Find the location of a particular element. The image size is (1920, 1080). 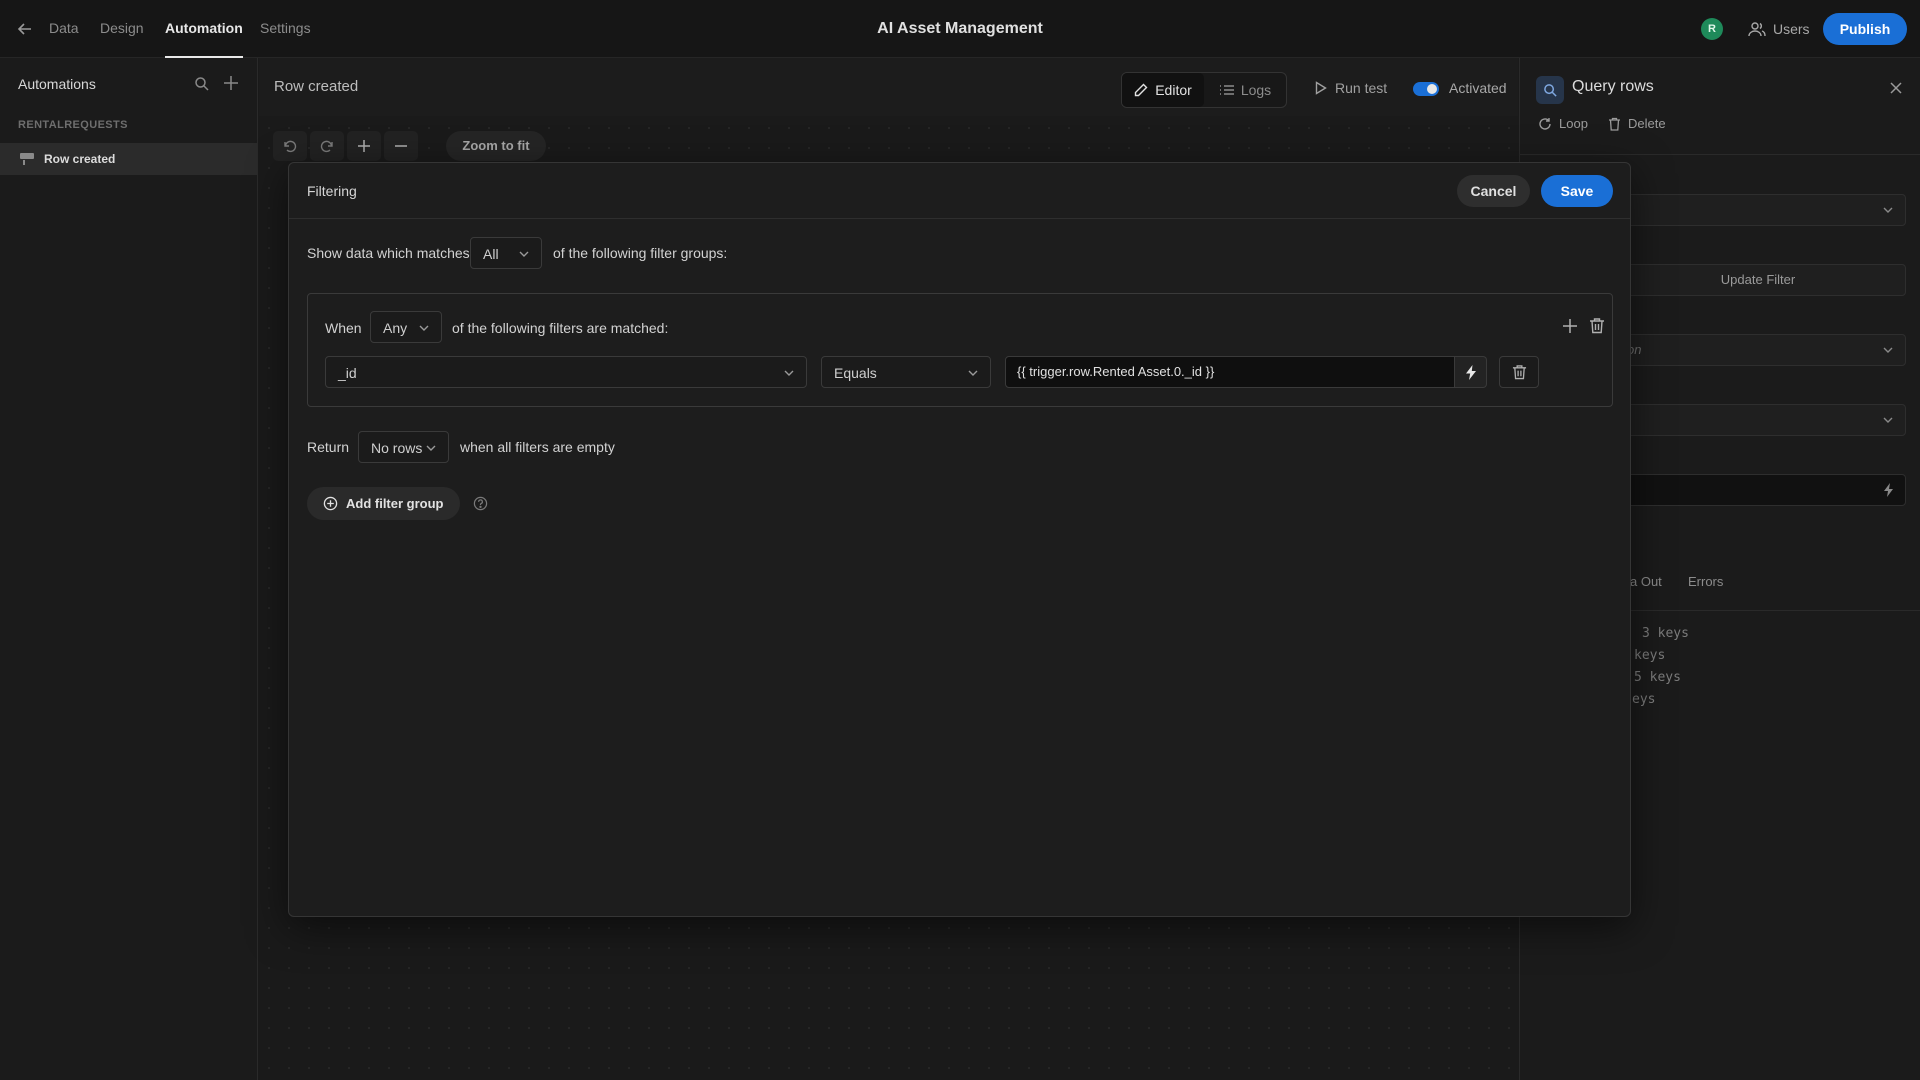

editor-label: Editor is located at coordinates (1173, 90).